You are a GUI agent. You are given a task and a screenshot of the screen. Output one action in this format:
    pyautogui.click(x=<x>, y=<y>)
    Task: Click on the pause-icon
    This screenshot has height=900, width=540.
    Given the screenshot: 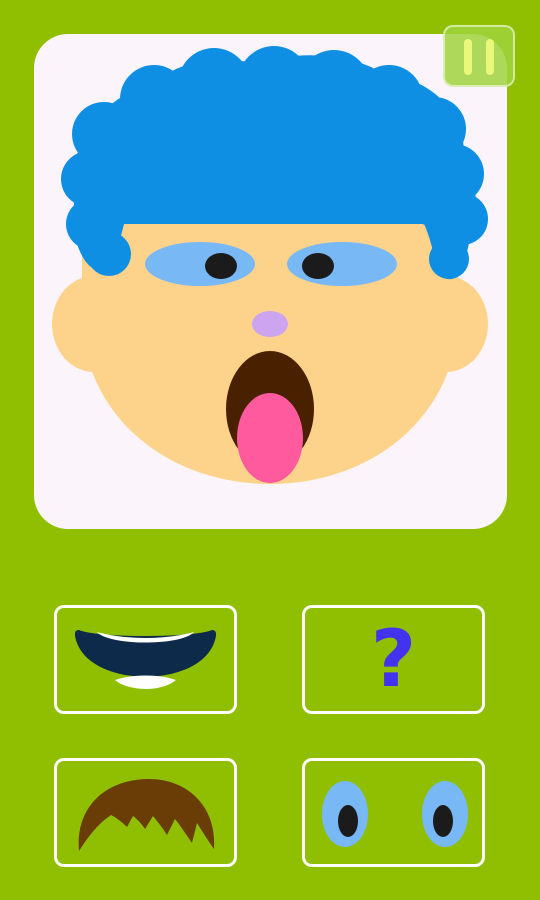 What is the action you would take?
    pyautogui.click(x=468, y=57)
    